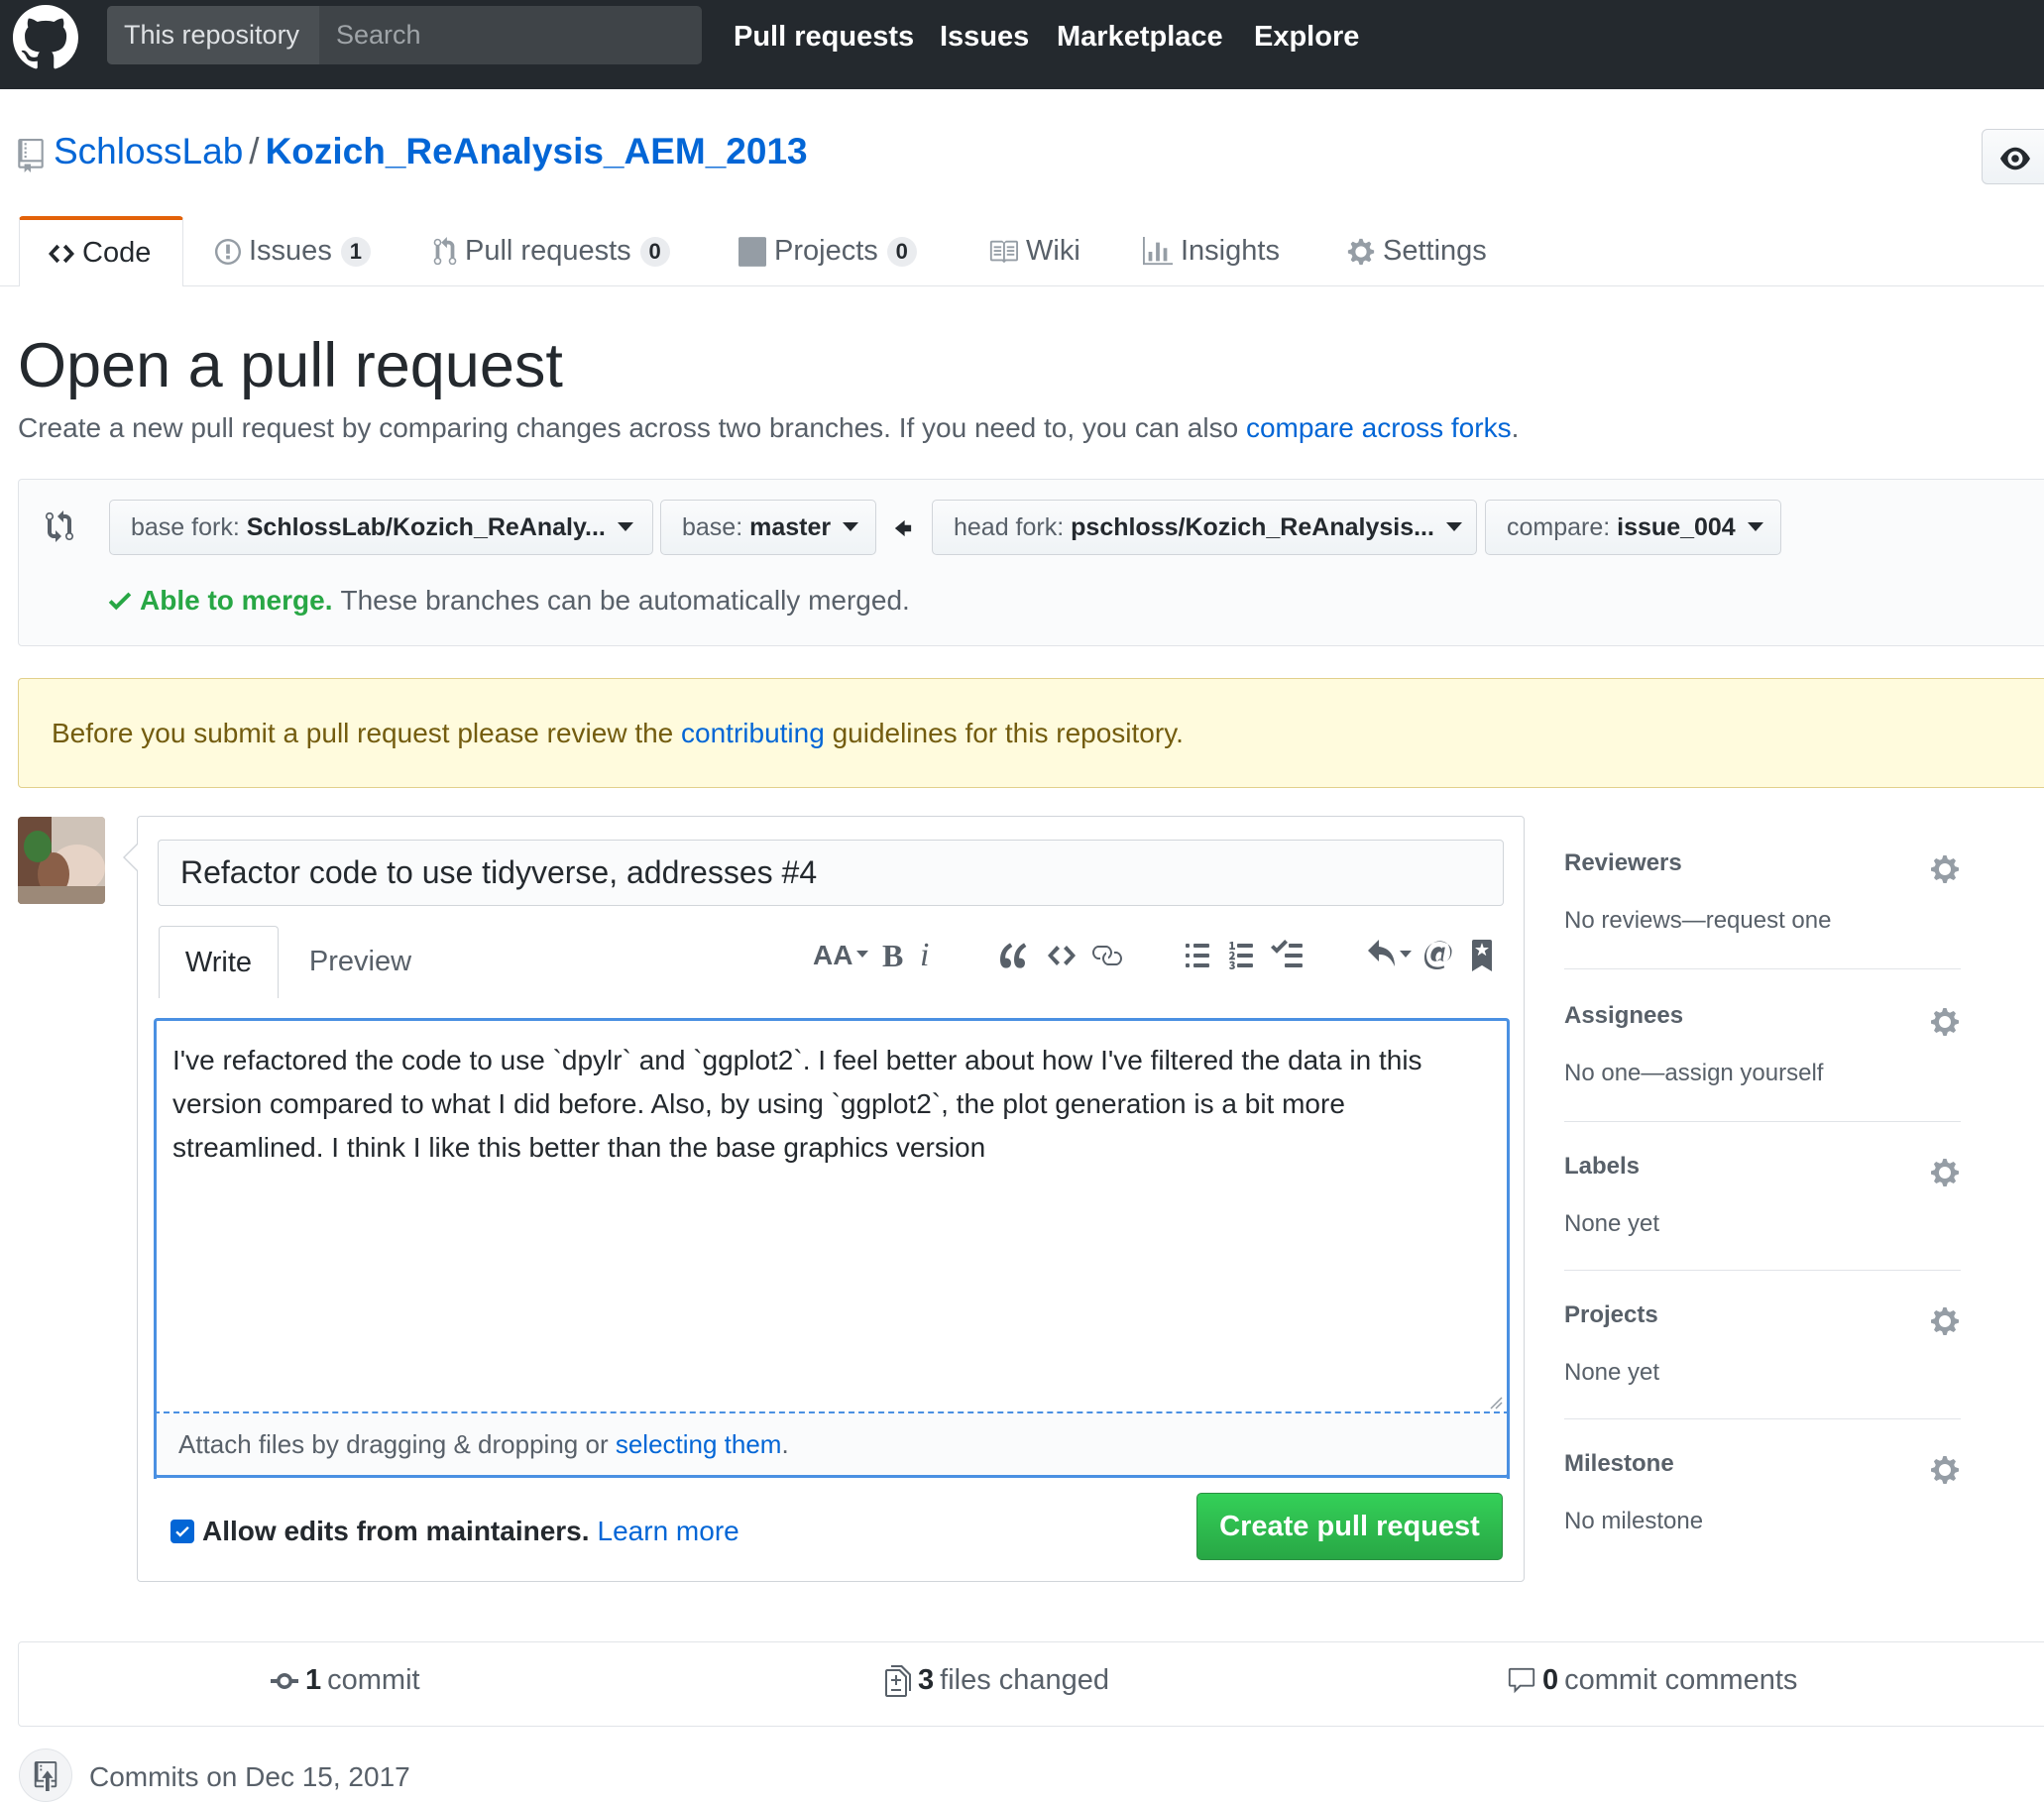 This screenshot has width=2044, height=1804. I want to click on task-list-icon, so click(1287, 955).